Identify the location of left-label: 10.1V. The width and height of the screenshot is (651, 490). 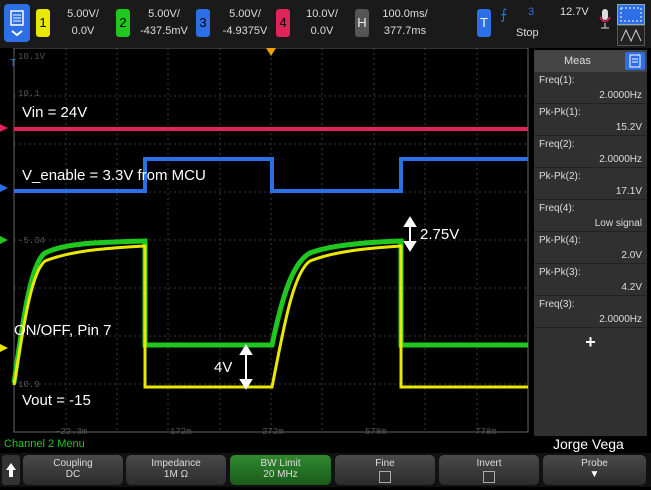
(32, 57).